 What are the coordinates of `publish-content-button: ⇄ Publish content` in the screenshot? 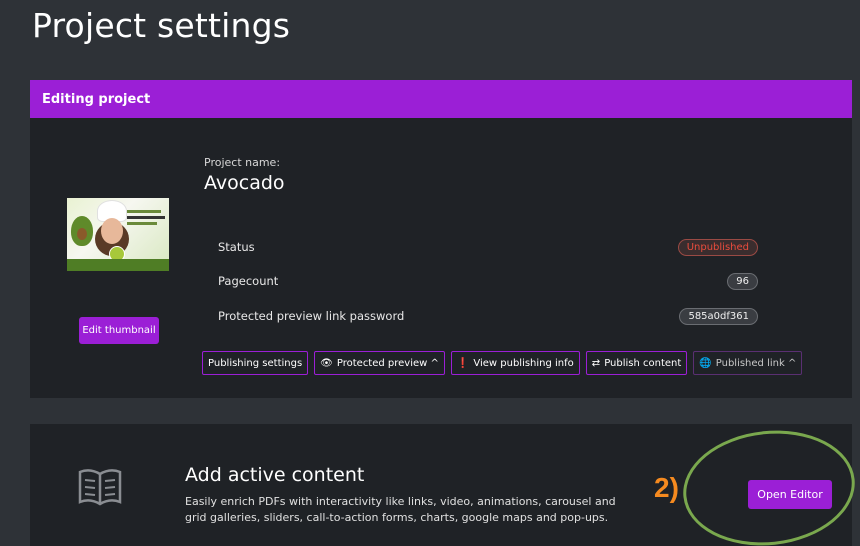 It's located at (636, 363).